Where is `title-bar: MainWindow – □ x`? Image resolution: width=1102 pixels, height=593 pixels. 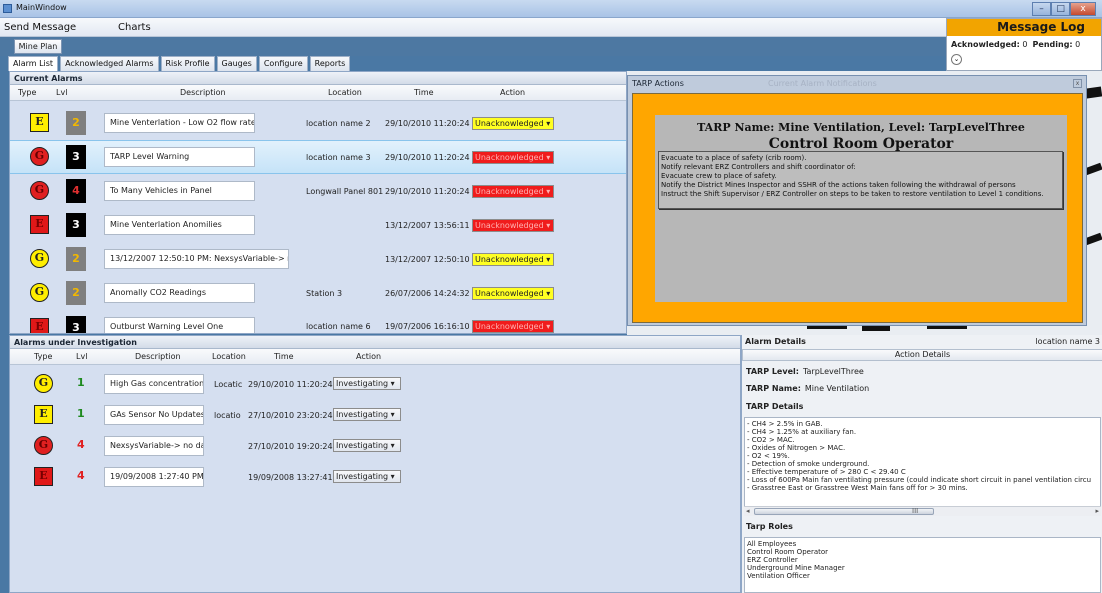
title-bar: MainWindow – □ x is located at coordinates (551, 9).